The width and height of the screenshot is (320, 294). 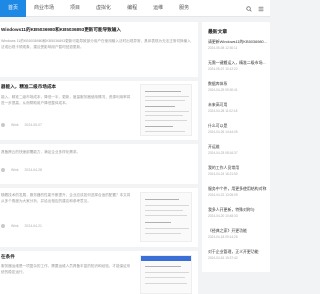 What do you see at coordinates (223, 195) in the screenshot?
I see `sidebar-post-date: 2024-04-22 13:05:09` at bounding box center [223, 195].